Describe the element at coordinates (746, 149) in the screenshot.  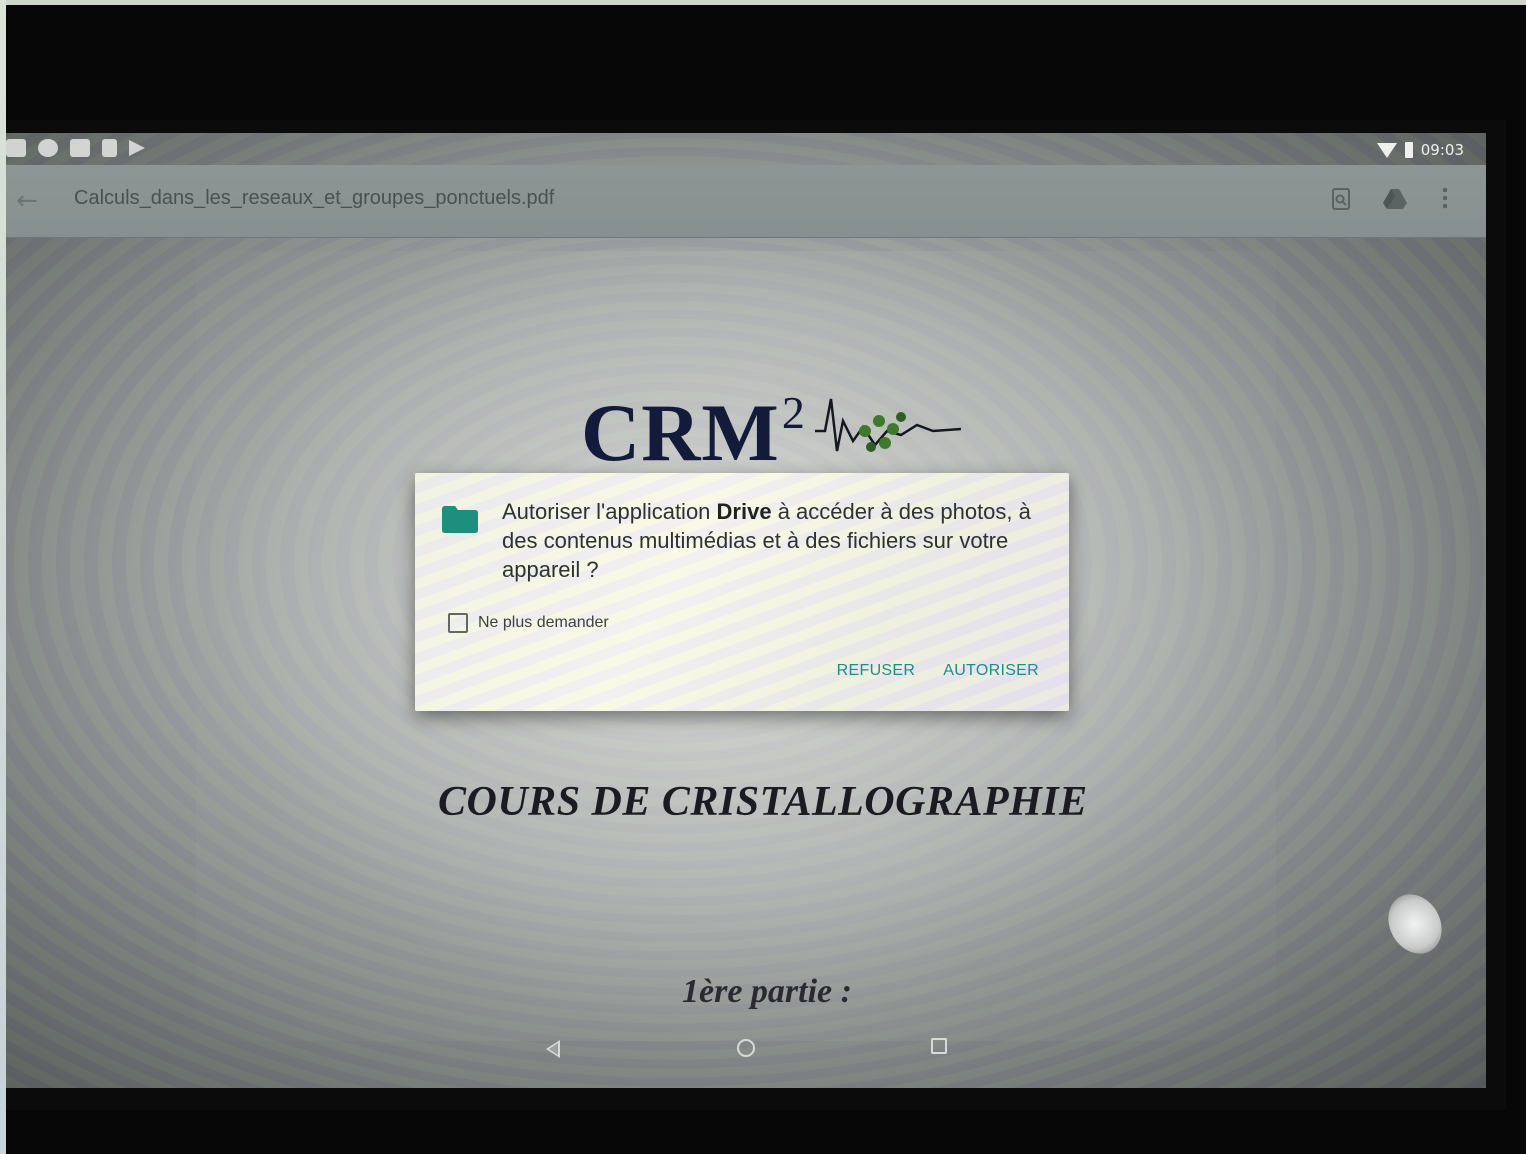
I see `status-bar: 09:03` at that location.